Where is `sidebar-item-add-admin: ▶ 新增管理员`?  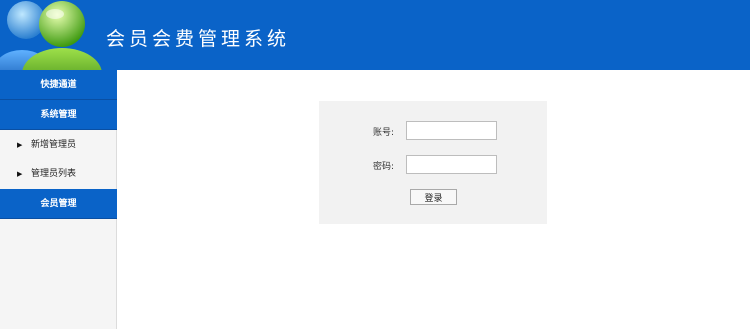 sidebar-item-add-admin: ▶ 新增管理员 is located at coordinates (58, 145).